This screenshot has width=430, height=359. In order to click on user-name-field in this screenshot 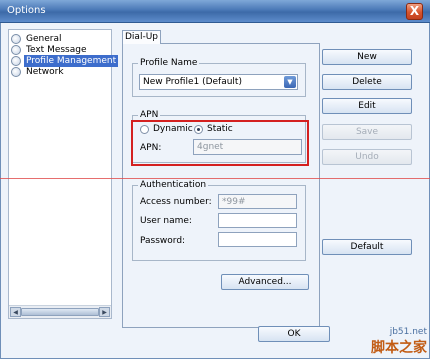, I will do `click(257, 220)`.